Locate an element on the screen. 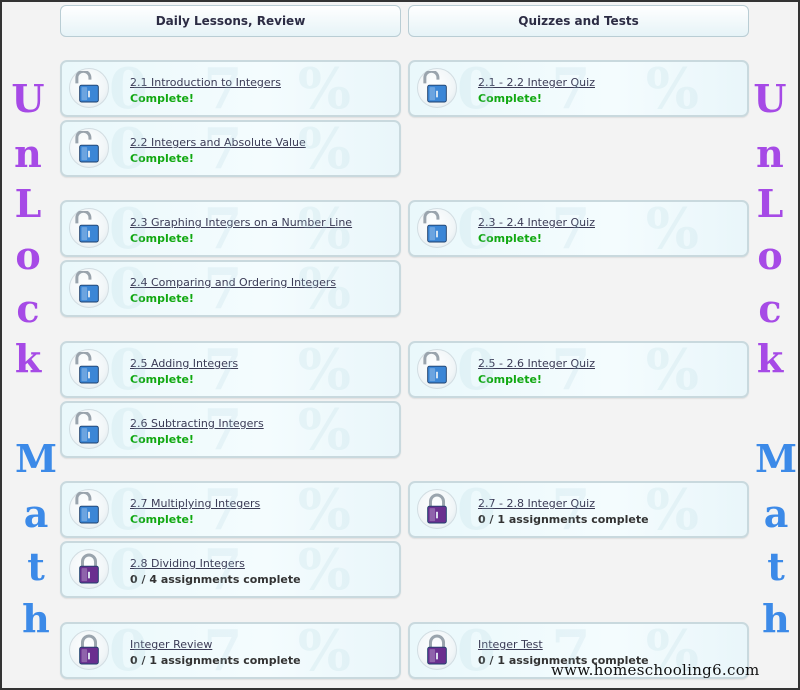 This screenshot has height=690, width=800. lesson-title-link: 2.3 Graphing Integers on a Number Line is located at coordinates (241, 222).